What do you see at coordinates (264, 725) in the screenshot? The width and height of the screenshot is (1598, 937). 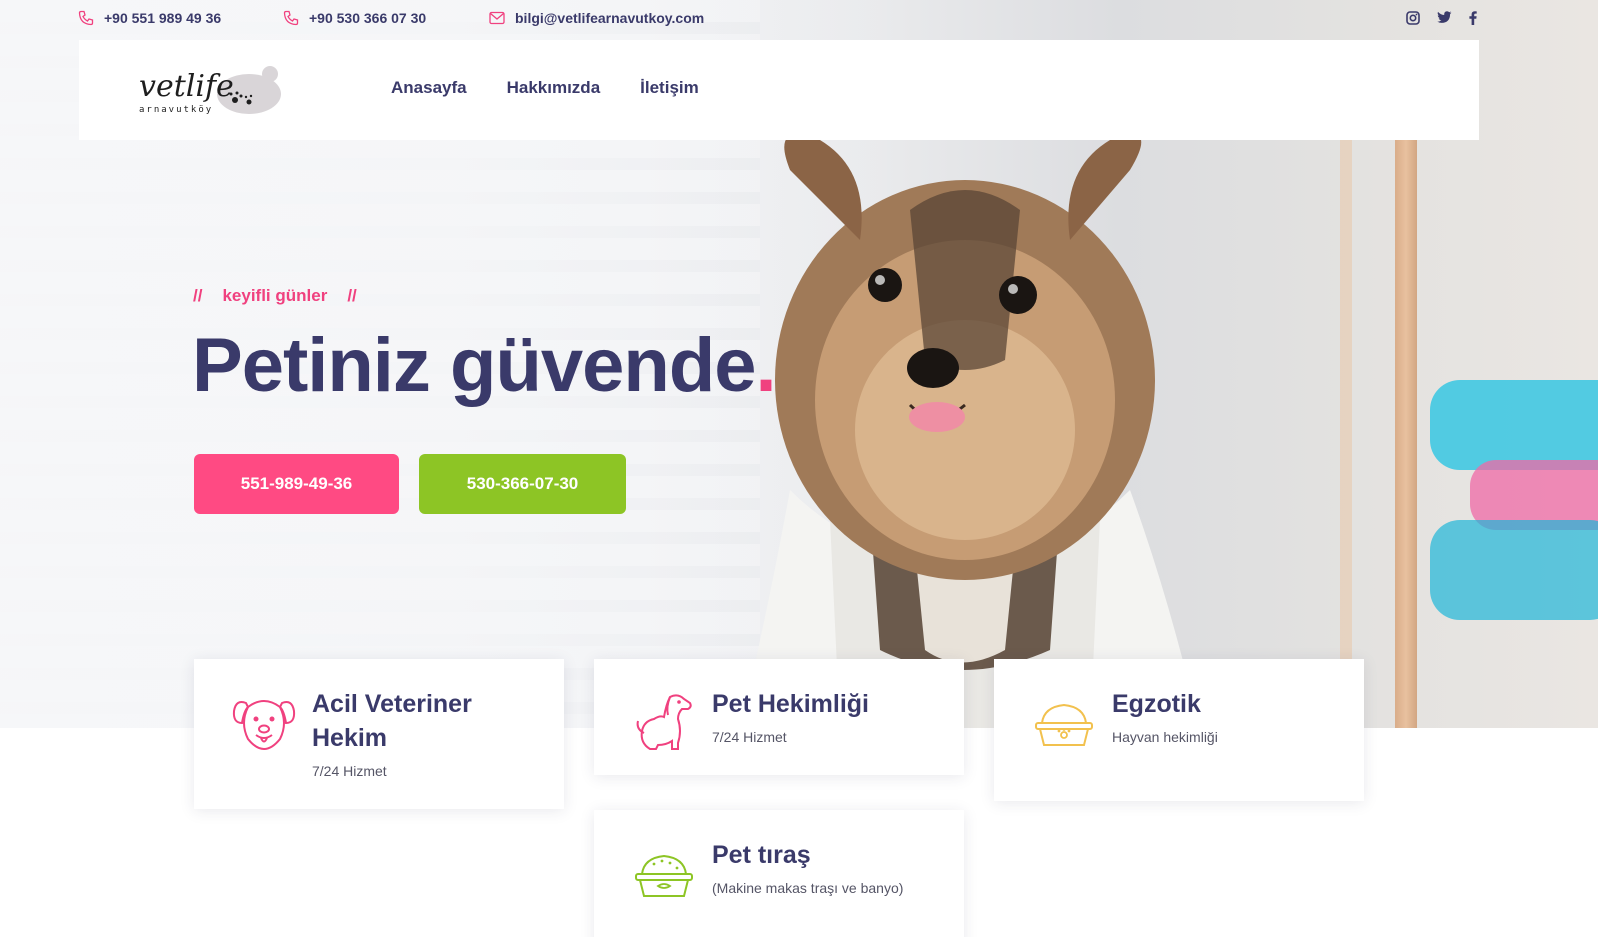 I see `dog-face-icon` at bounding box center [264, 725].